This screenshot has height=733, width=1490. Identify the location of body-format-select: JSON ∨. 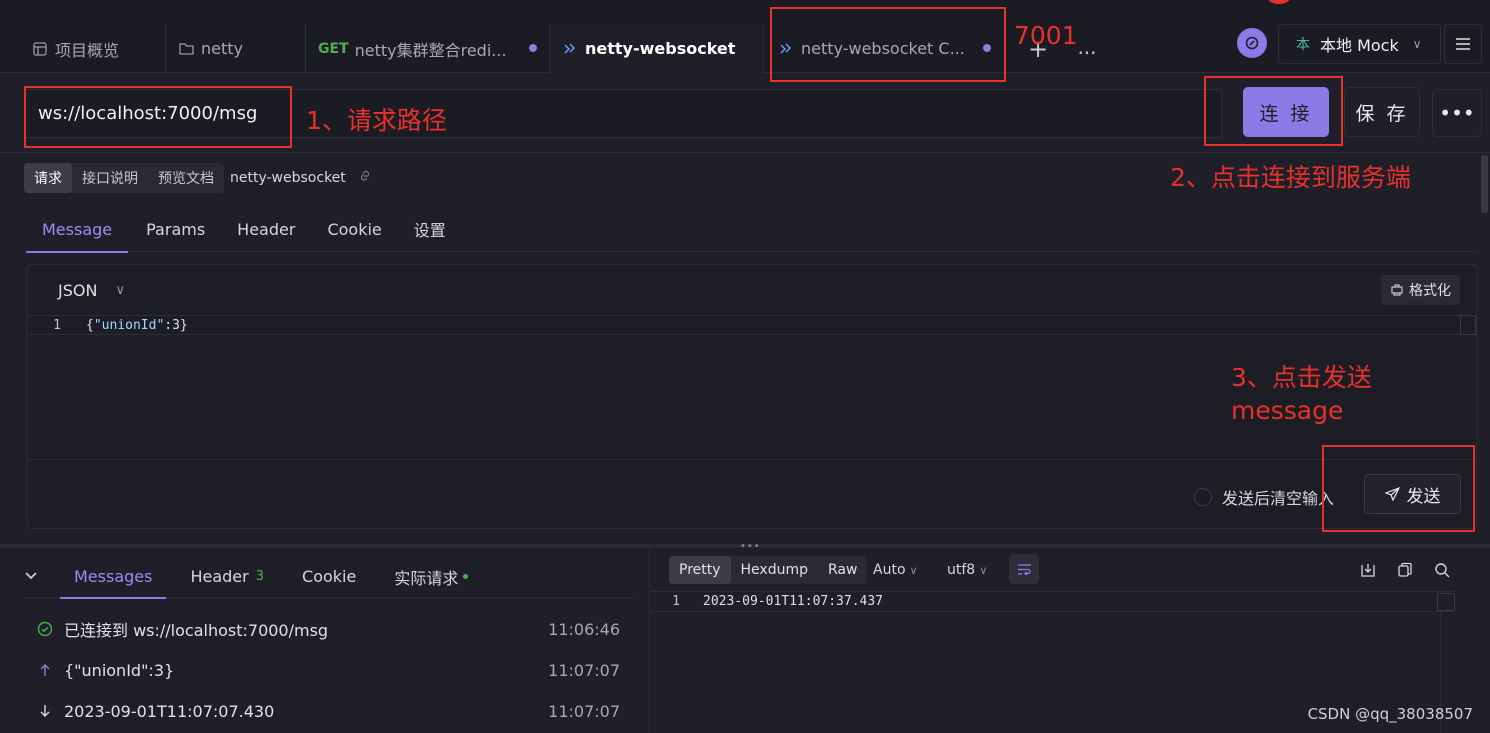
(91, 290).